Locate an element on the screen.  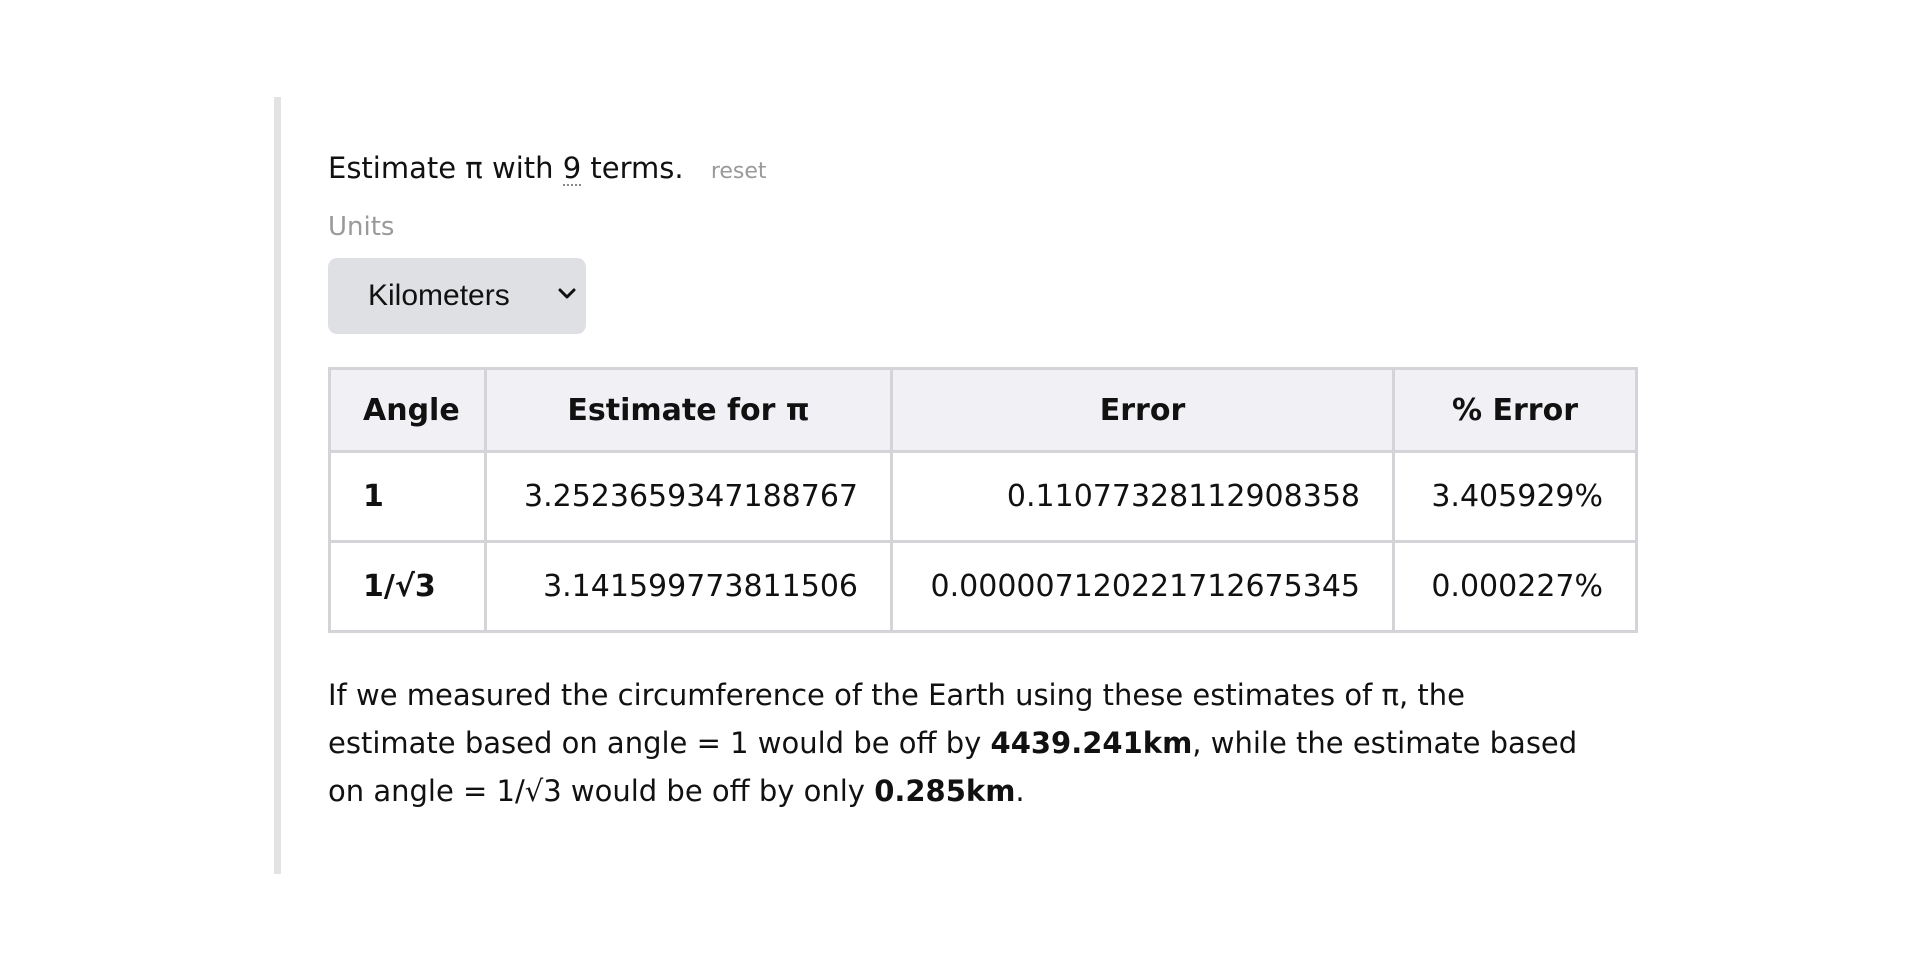
percent-error-cell: 0.000227% is located at coordinates (1515, 586).